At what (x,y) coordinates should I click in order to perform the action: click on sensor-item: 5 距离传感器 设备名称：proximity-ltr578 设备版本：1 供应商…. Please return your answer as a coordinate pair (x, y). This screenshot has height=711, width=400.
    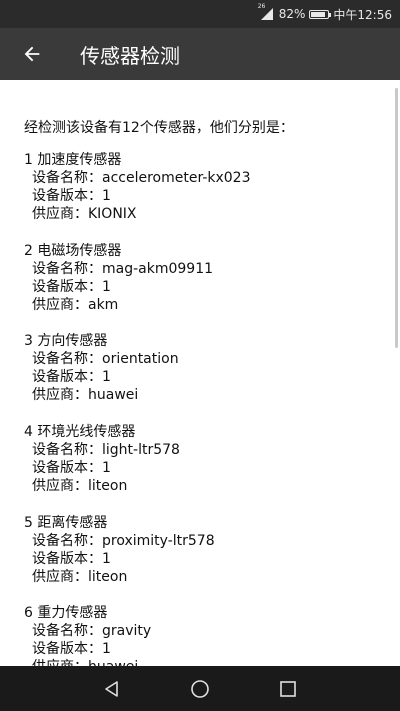
    Looking at the image, I should click on (204, 550).